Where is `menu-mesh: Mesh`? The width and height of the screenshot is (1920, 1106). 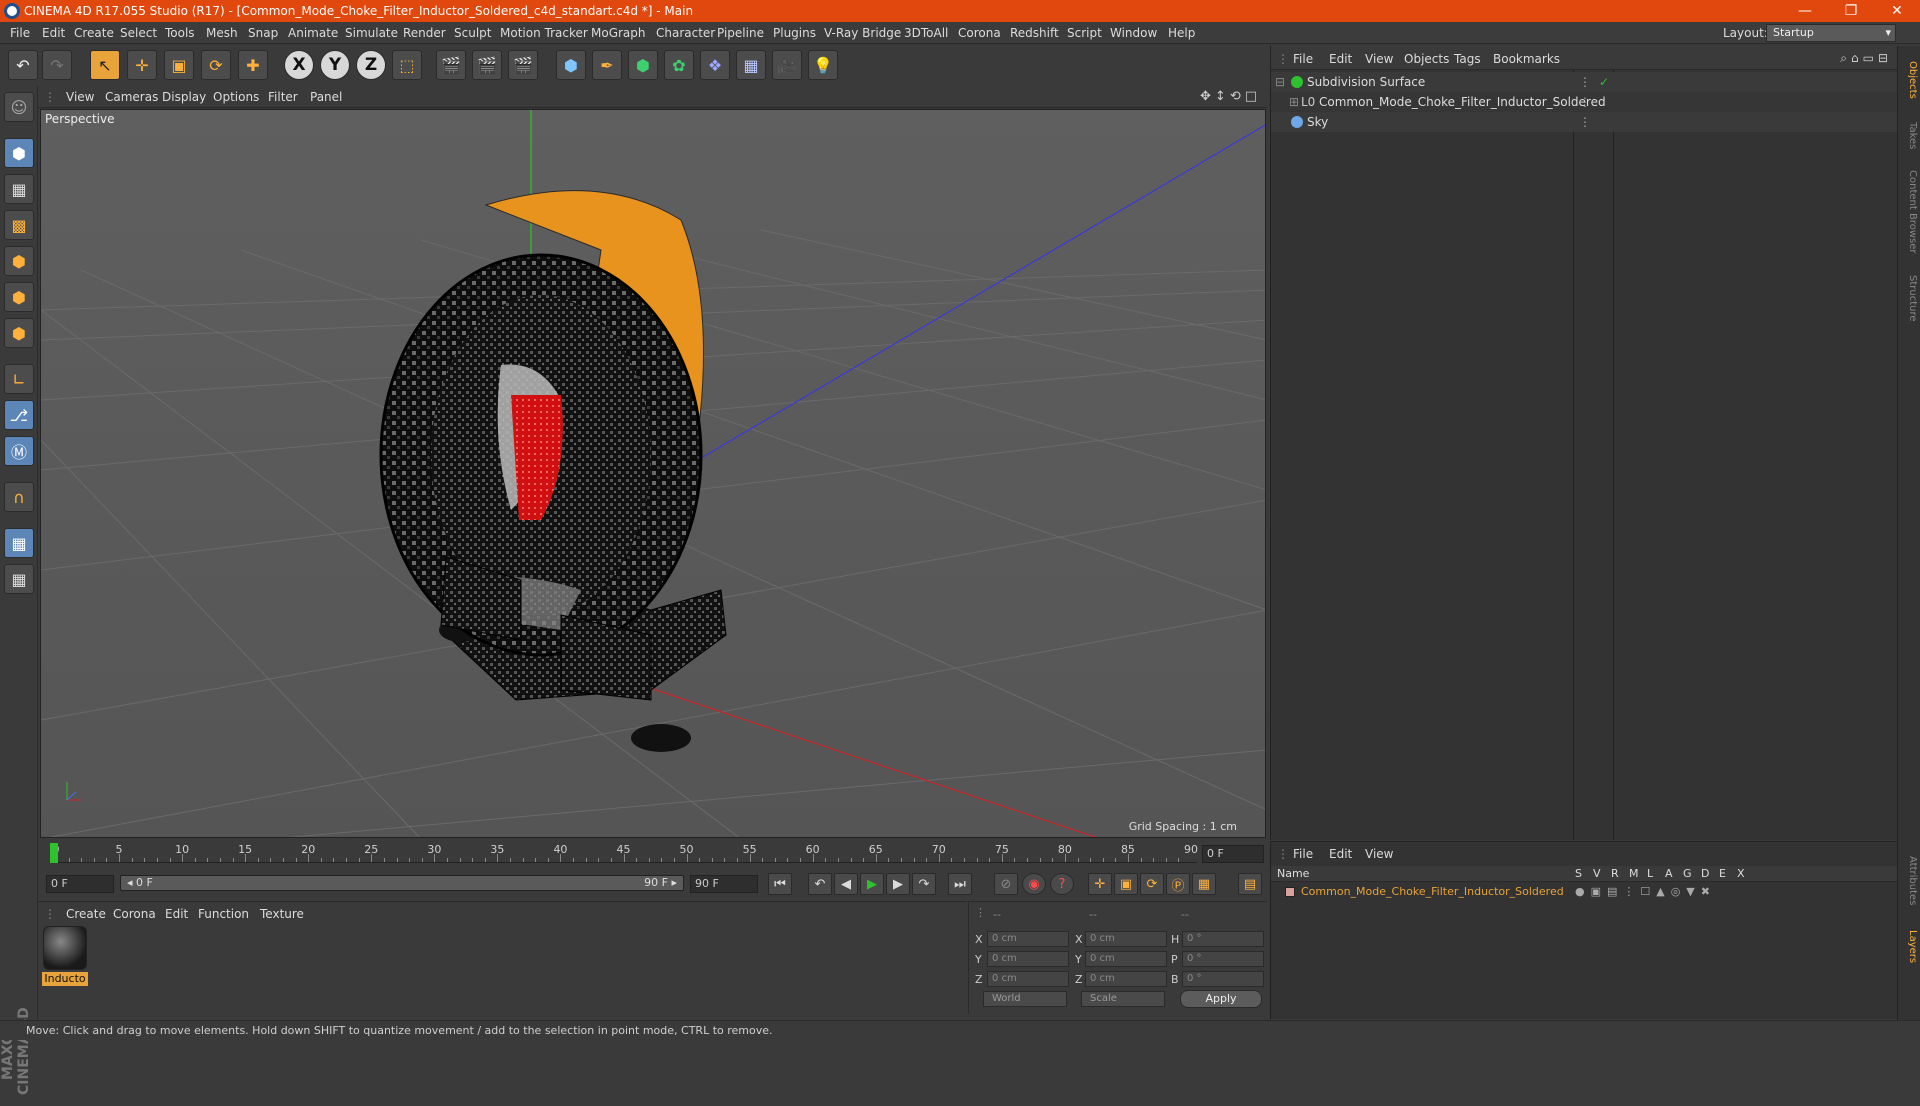 menu-mesh: Mesh is located at coordinates (222, 33).